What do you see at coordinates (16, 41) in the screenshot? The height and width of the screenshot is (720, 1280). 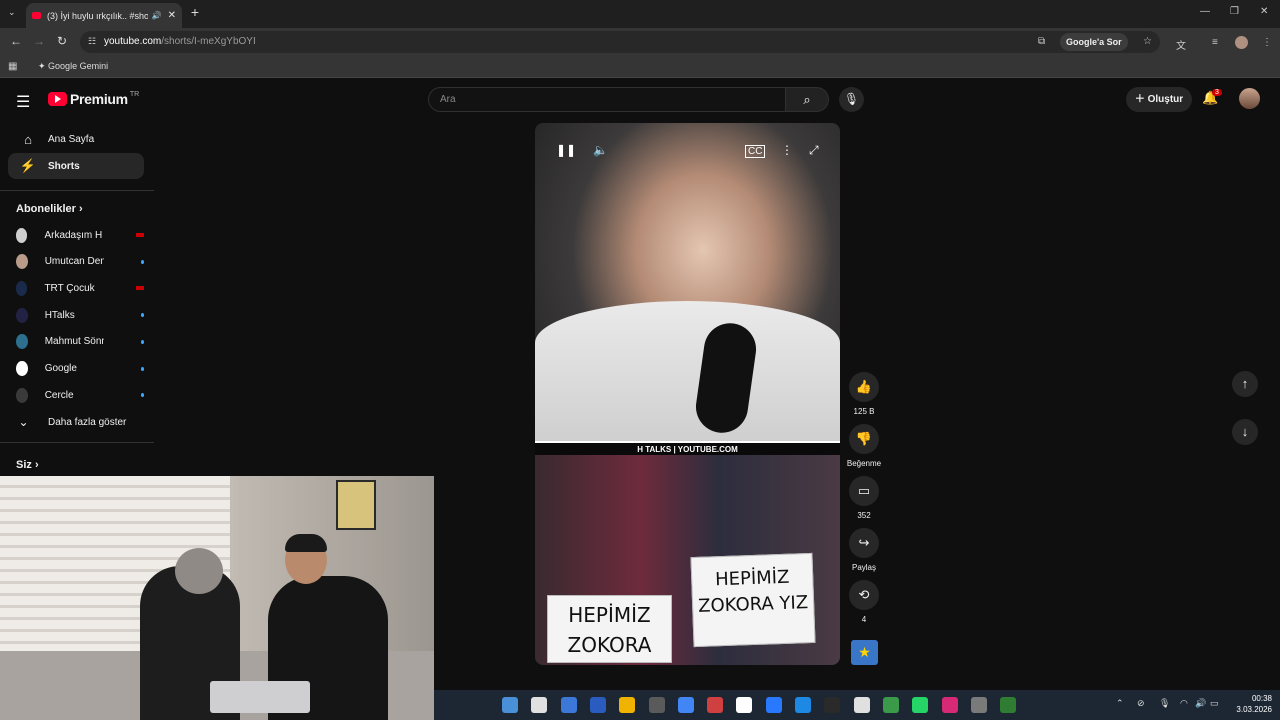 I see `back-icon: ←` at bounding box center [16, 41].